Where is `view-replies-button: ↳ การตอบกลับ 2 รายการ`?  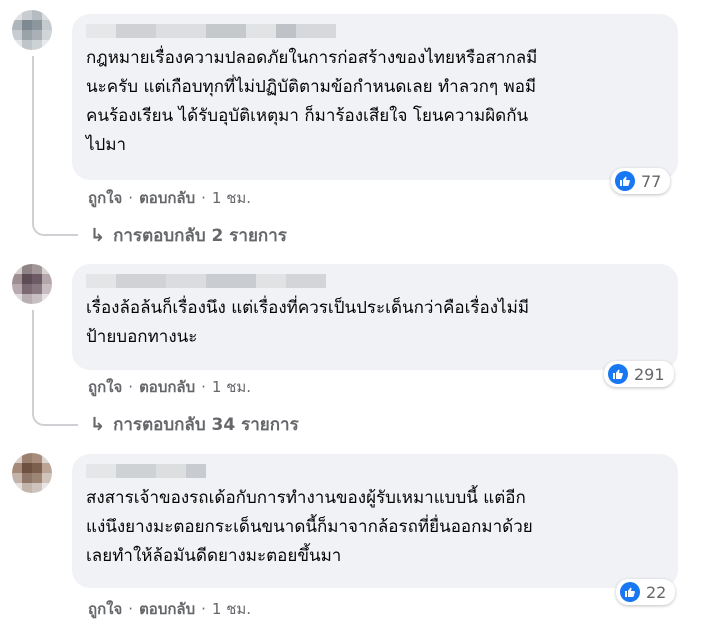 view-replies-button: ↳ การตอบกลับ 2 รายการ is located at coordinates (188, 235).